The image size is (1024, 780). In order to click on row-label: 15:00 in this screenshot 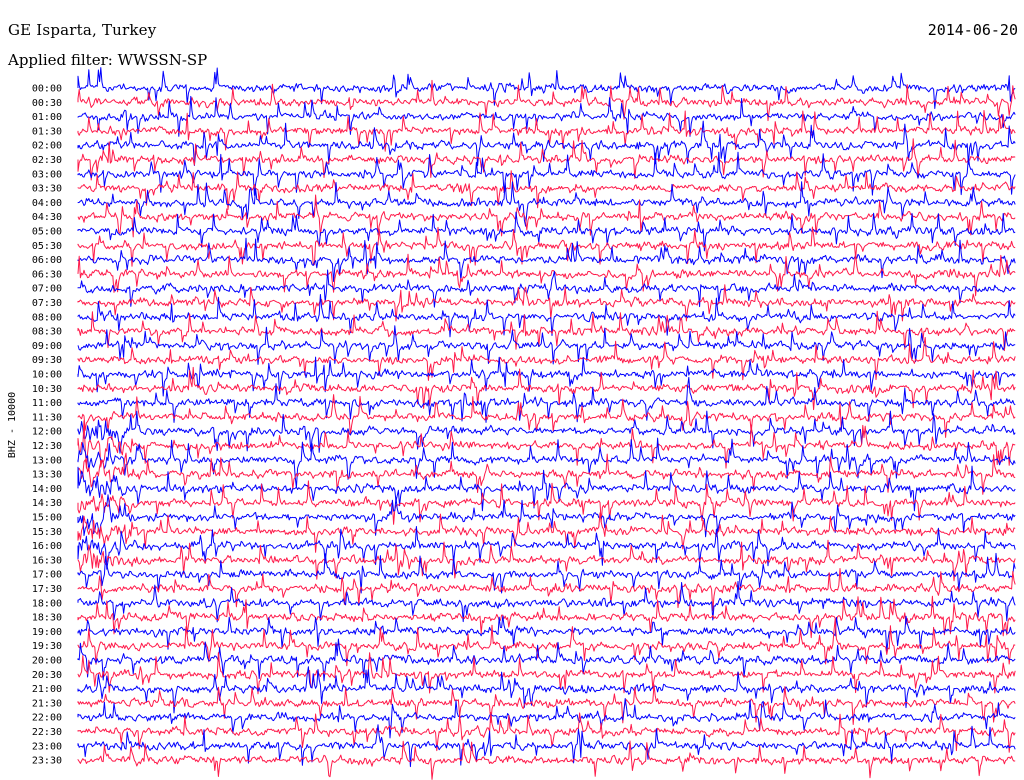, I will do `click(47, 518)`.